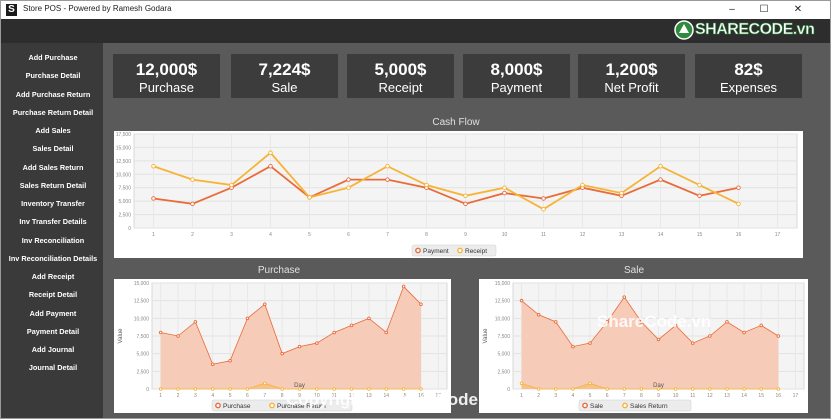 The height and width of the screenshot is (419, 831). I want to click on sidebar-item-purchase-return-detail: Purchase Return Detail, so click(53, 113).